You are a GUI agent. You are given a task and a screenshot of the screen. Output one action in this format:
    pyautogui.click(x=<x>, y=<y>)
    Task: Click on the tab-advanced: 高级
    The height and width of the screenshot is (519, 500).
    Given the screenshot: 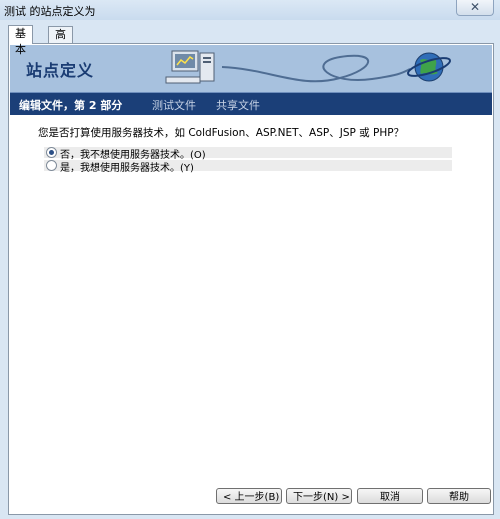 What is the action you would take?
    pyautogui.click(x=60, y=41)
    